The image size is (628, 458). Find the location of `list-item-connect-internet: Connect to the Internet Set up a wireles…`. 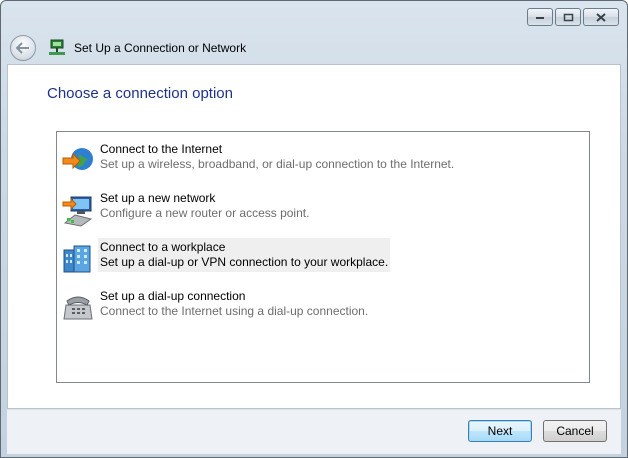

list-item-connect-internet: Connect to the Internet Set up a wireles… is located at coordinates (258, 161).